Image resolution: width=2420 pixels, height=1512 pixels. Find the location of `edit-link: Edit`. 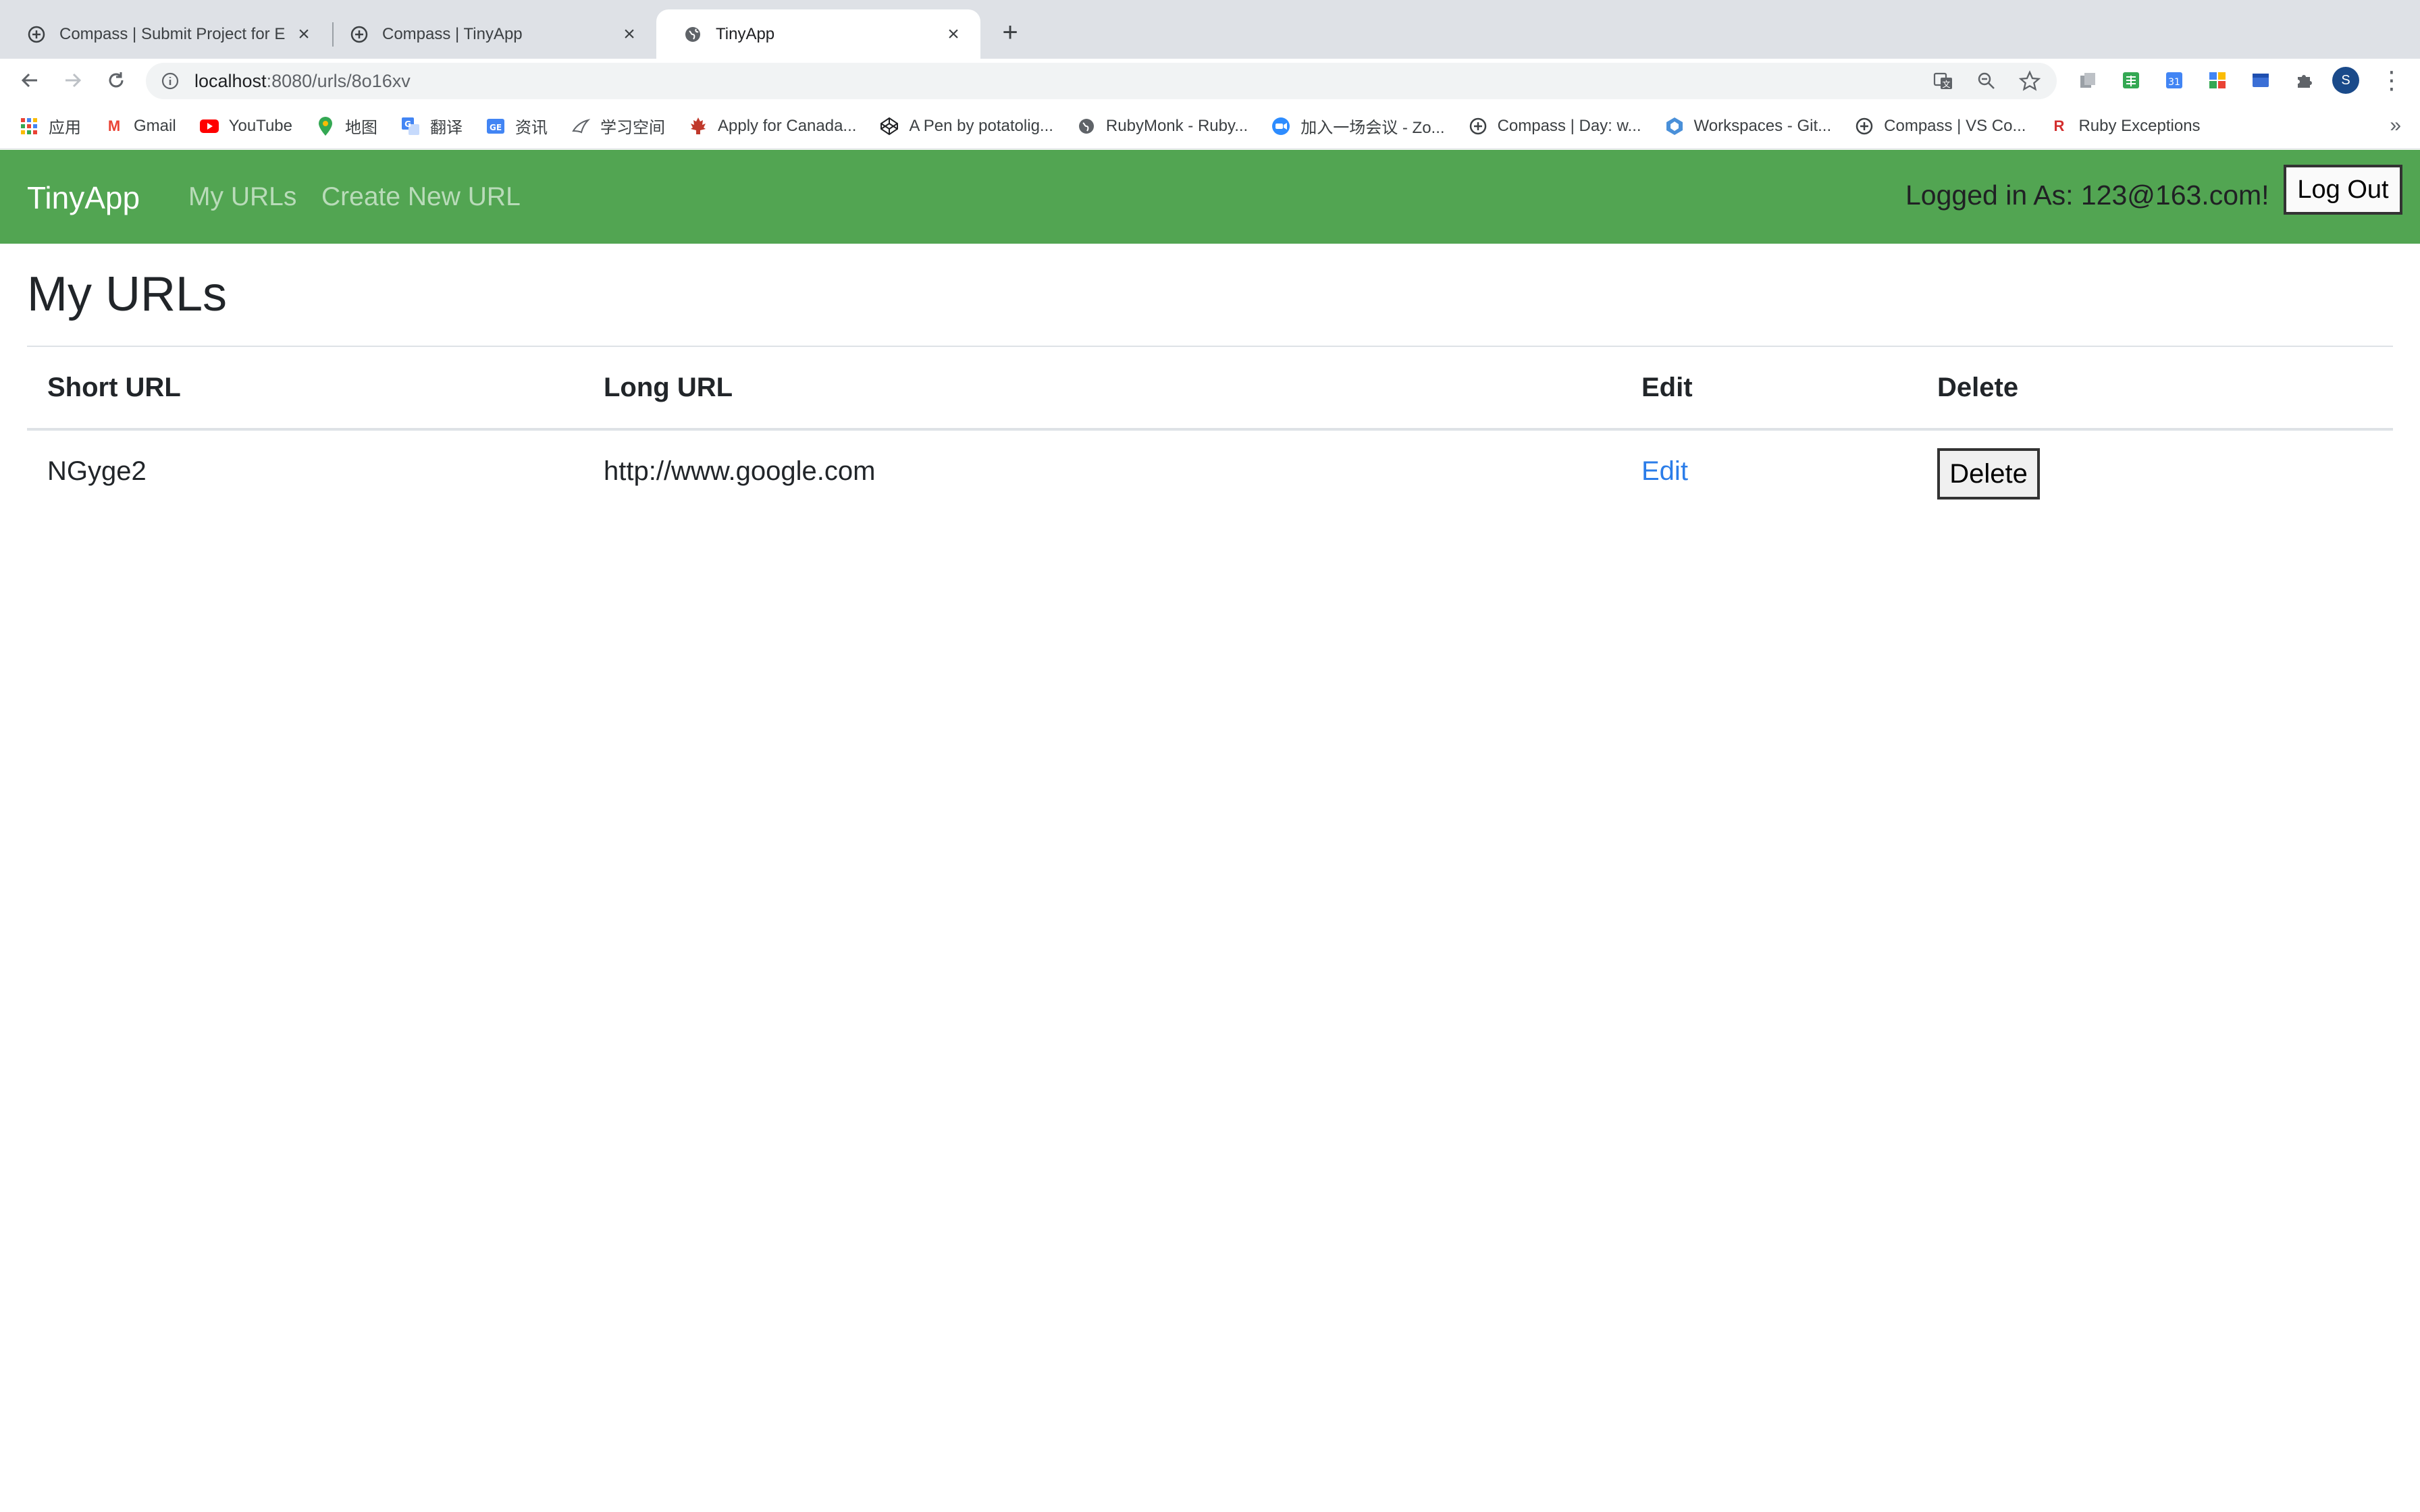

edit-link: Edit is located at coordinates (1664, 471).